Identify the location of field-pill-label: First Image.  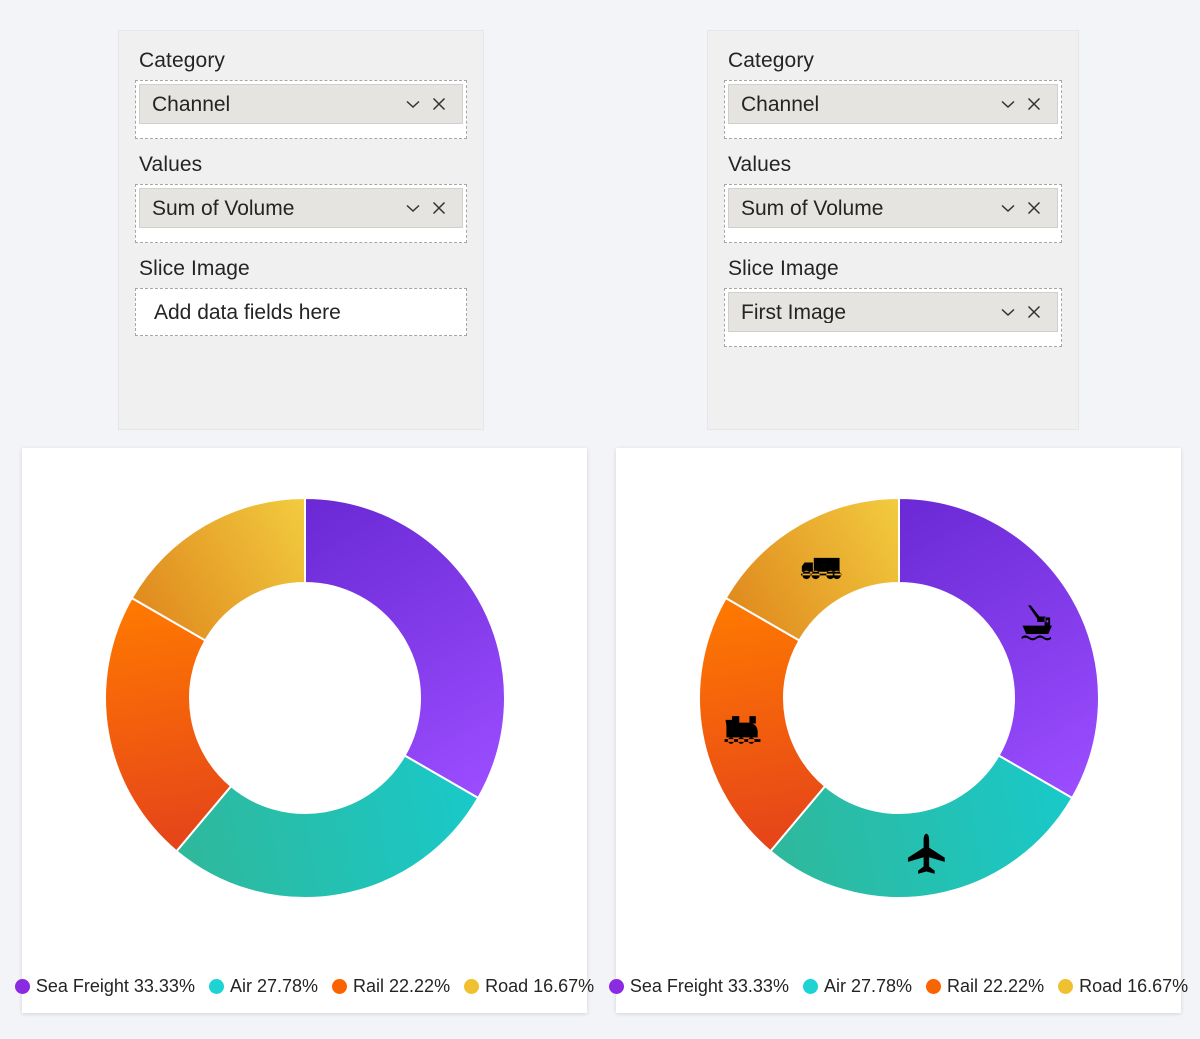
(794, 312).